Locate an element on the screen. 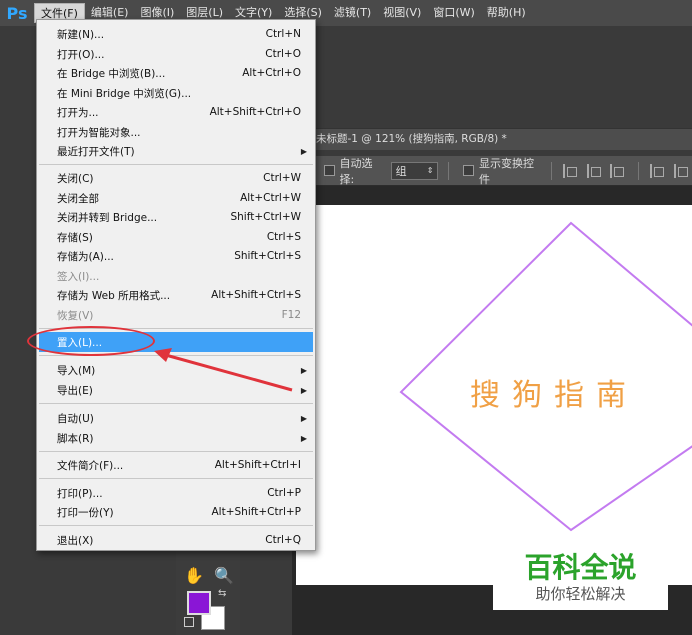 This screenshot has height=635, width=692. menu-item-label: 打印一份(Y) is located at coordinates (85, 512).